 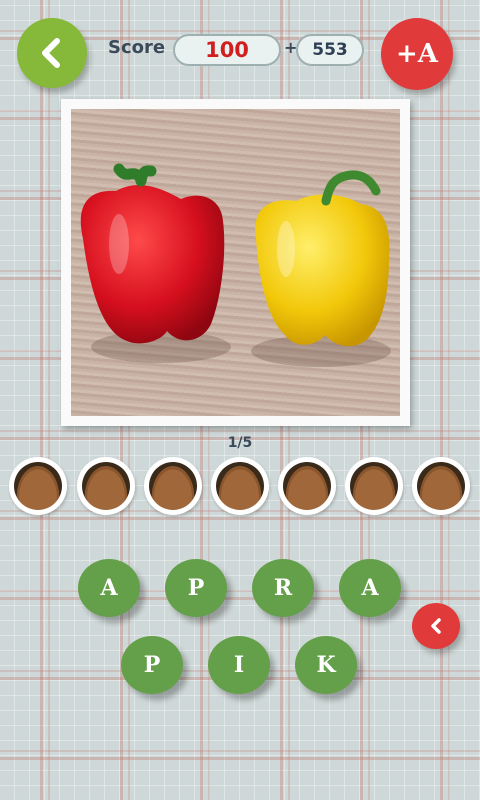 What do you see at coordinates (330, 50) in the screenshot?
I see `coins-value: 553` at bounding box center [330, 50].